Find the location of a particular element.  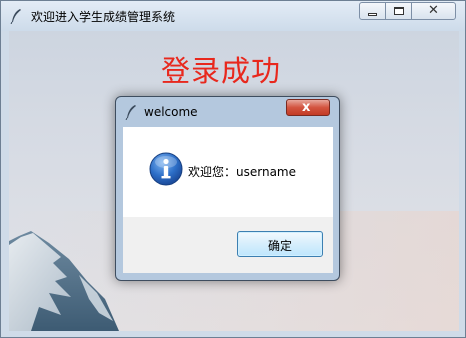

window-titlebar: 欢迎进入学生成绩管理系统 ✕ is located at coordinates (233, 16).